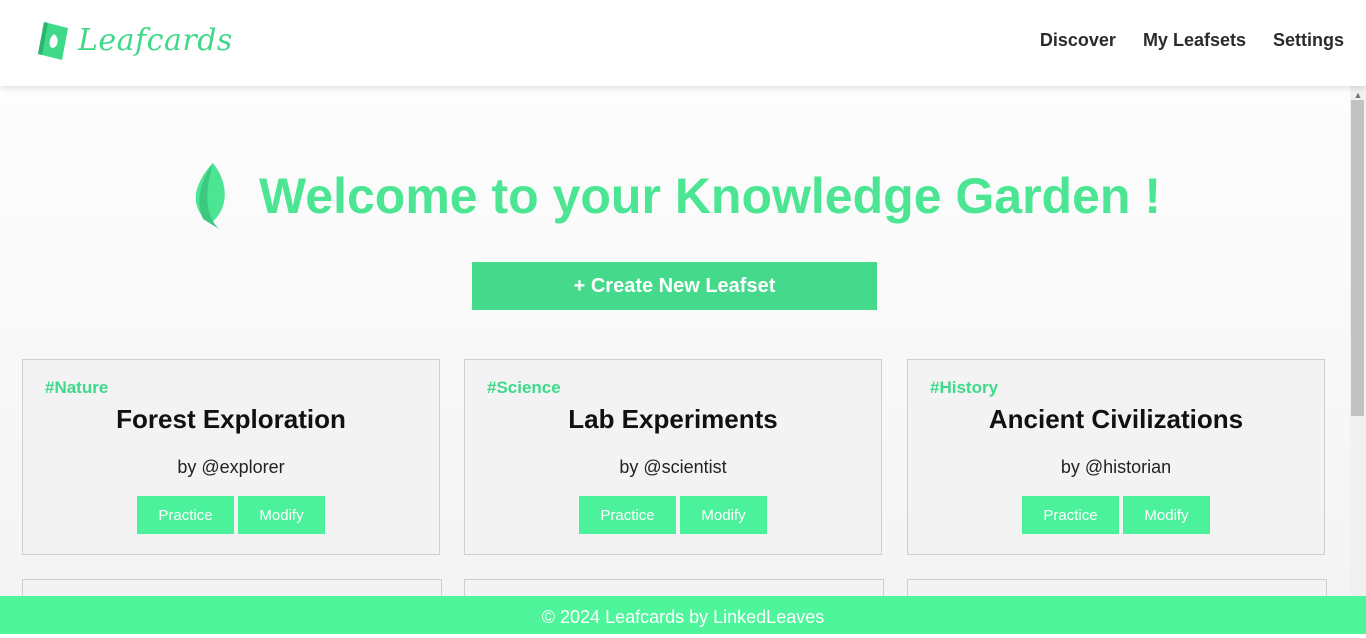  I want to click on card-tag: #Science, so click(524, 388).